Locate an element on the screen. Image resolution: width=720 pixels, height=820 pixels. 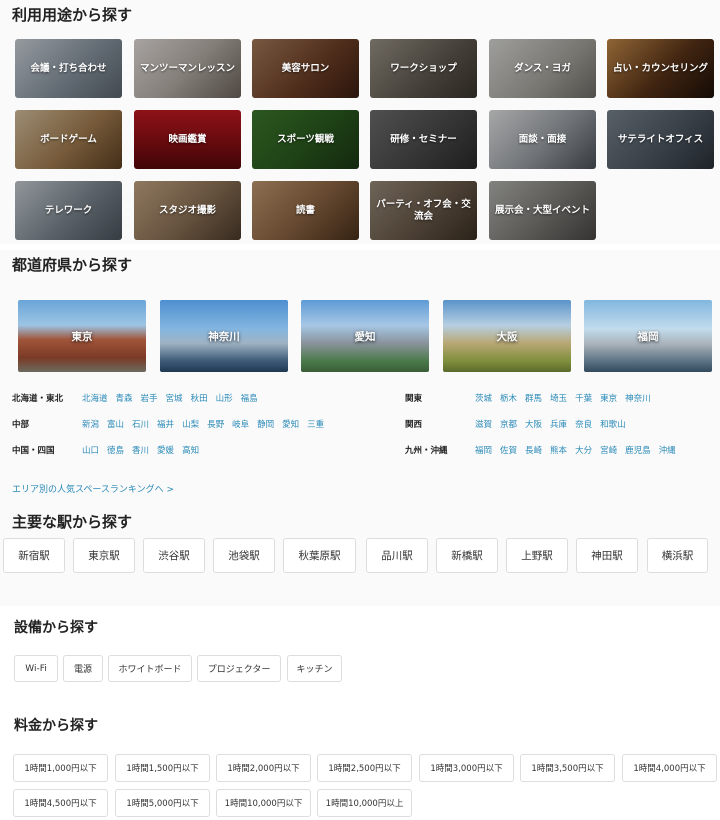
prefecture-link: 熊本 is located at coordinates (558, 450).